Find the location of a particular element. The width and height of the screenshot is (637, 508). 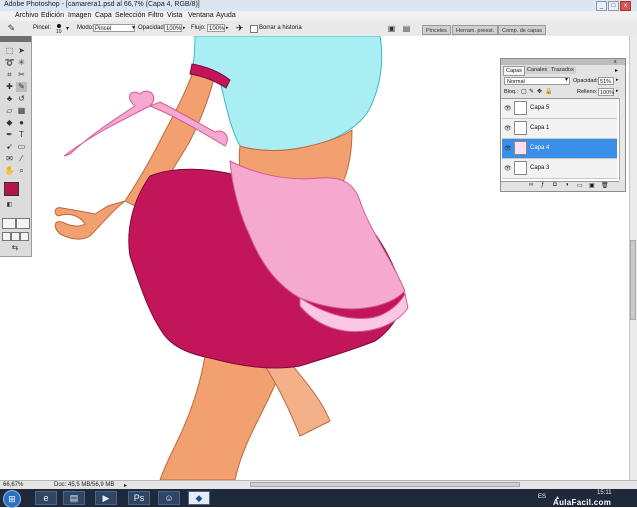

shape-tool-icon: ▭ is located at coordinates (21, 147).